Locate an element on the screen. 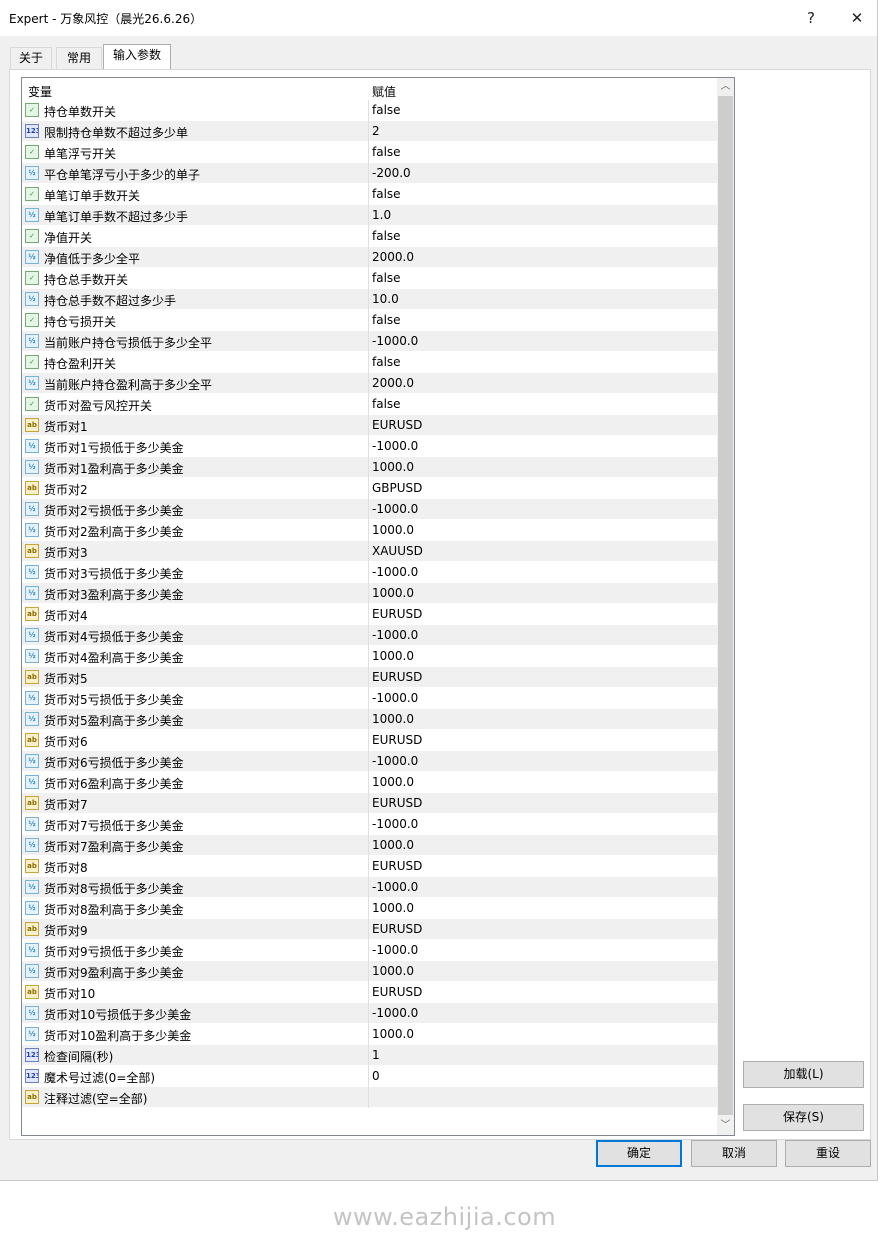  table-row: ab 货币对7 EURUSD is located at coordinates (369, 803).